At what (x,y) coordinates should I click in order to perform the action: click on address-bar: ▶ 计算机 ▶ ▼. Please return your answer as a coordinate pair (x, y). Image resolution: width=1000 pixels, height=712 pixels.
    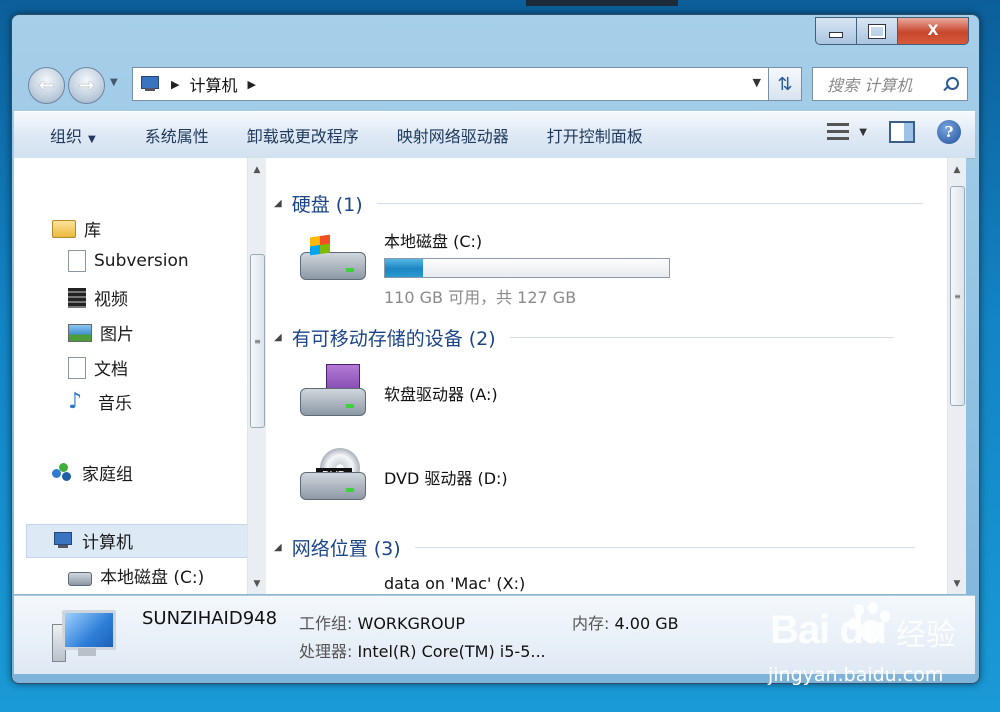
    Looking at the image, I should click on (451, 84).